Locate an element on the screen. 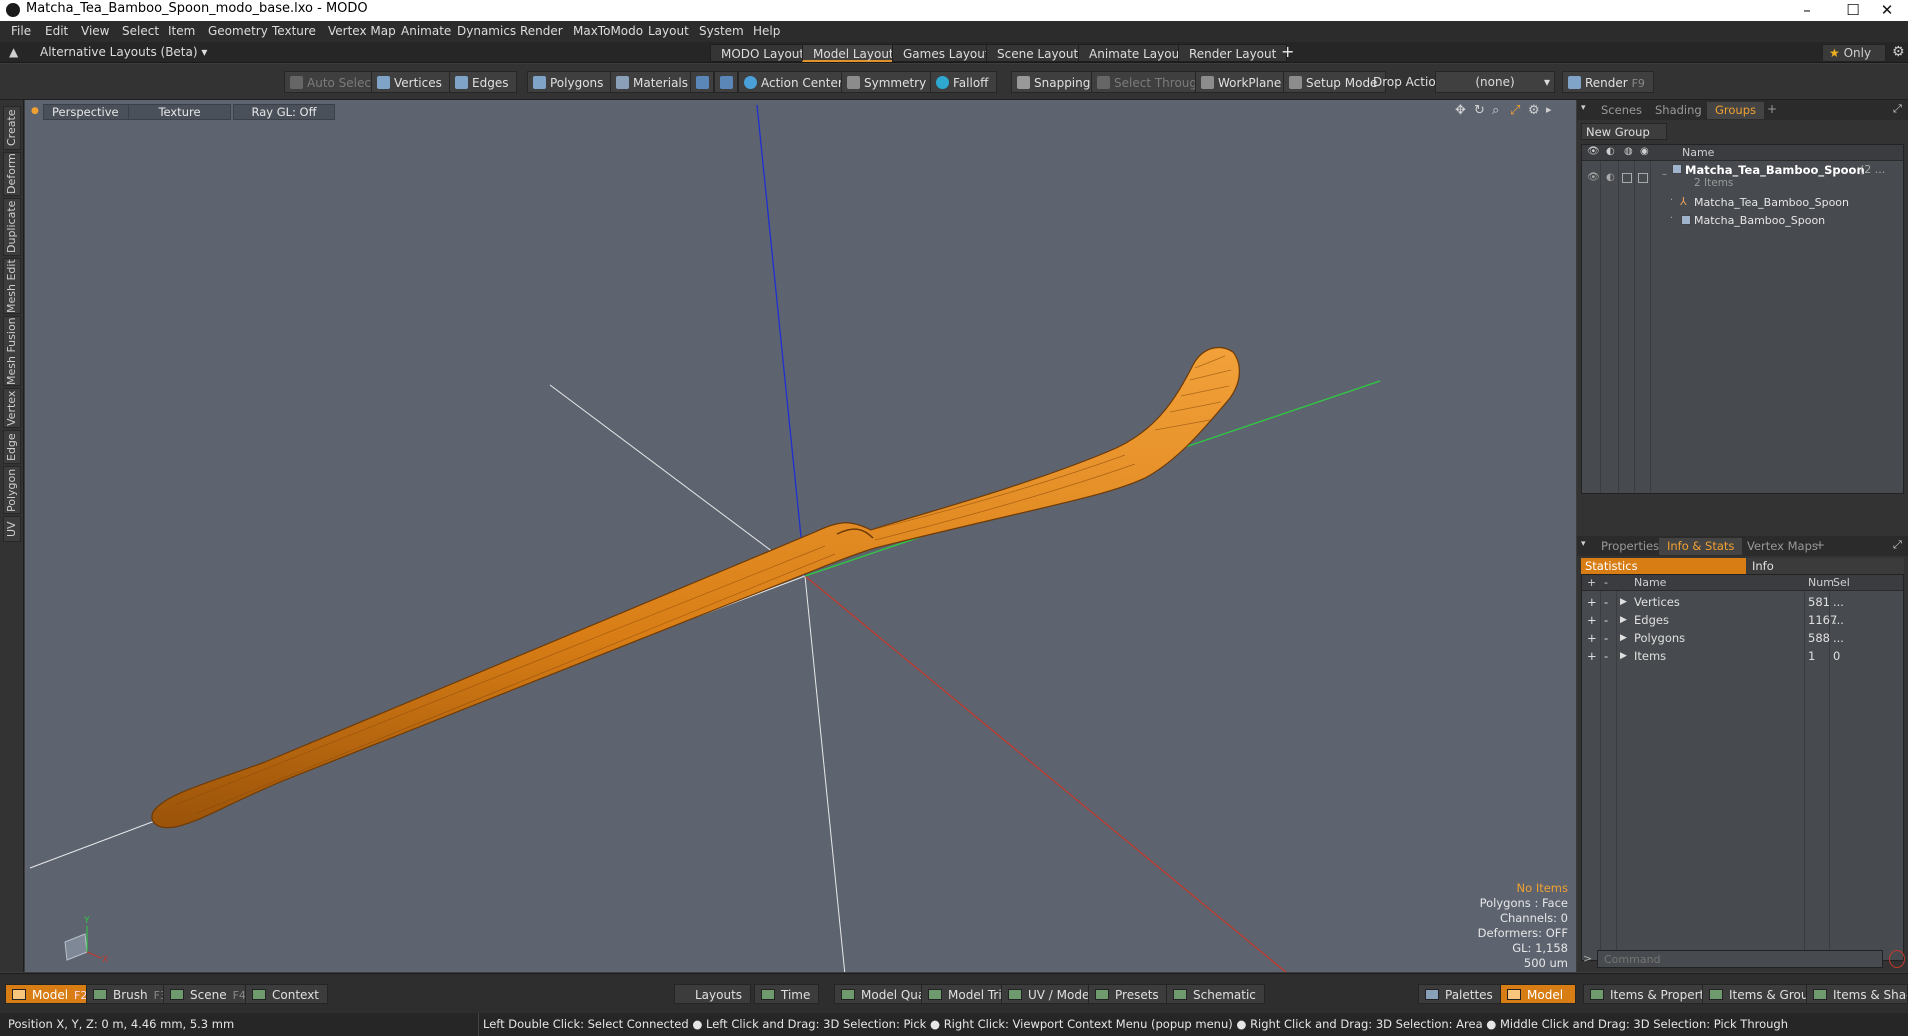  palettes-button: Palettes is located at coordinates (1460, 994).